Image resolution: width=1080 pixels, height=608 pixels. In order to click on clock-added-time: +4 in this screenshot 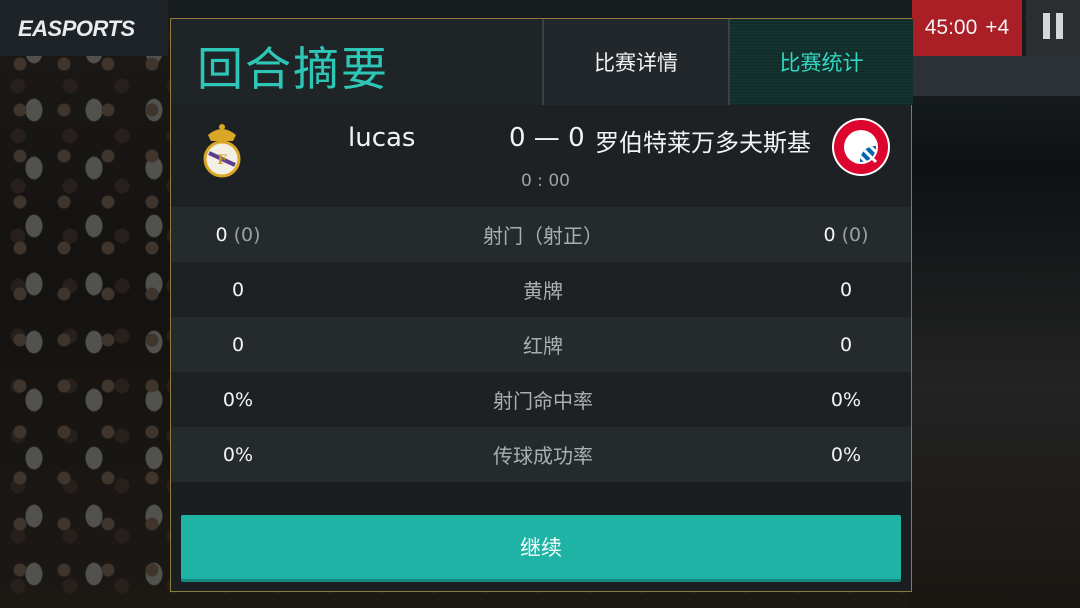, I will do `click(997, 27)`.